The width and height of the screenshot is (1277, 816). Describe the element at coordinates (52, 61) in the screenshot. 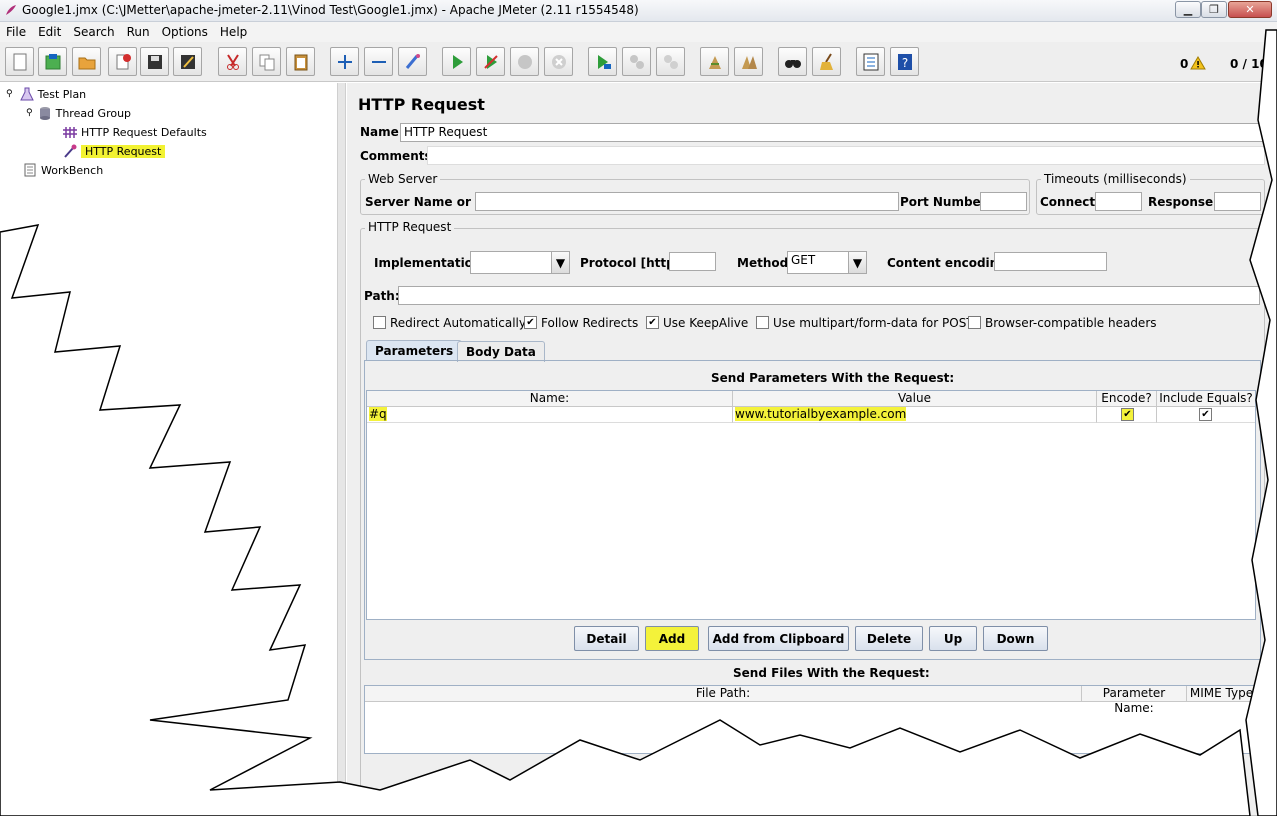

I see `templates-button` at that location.